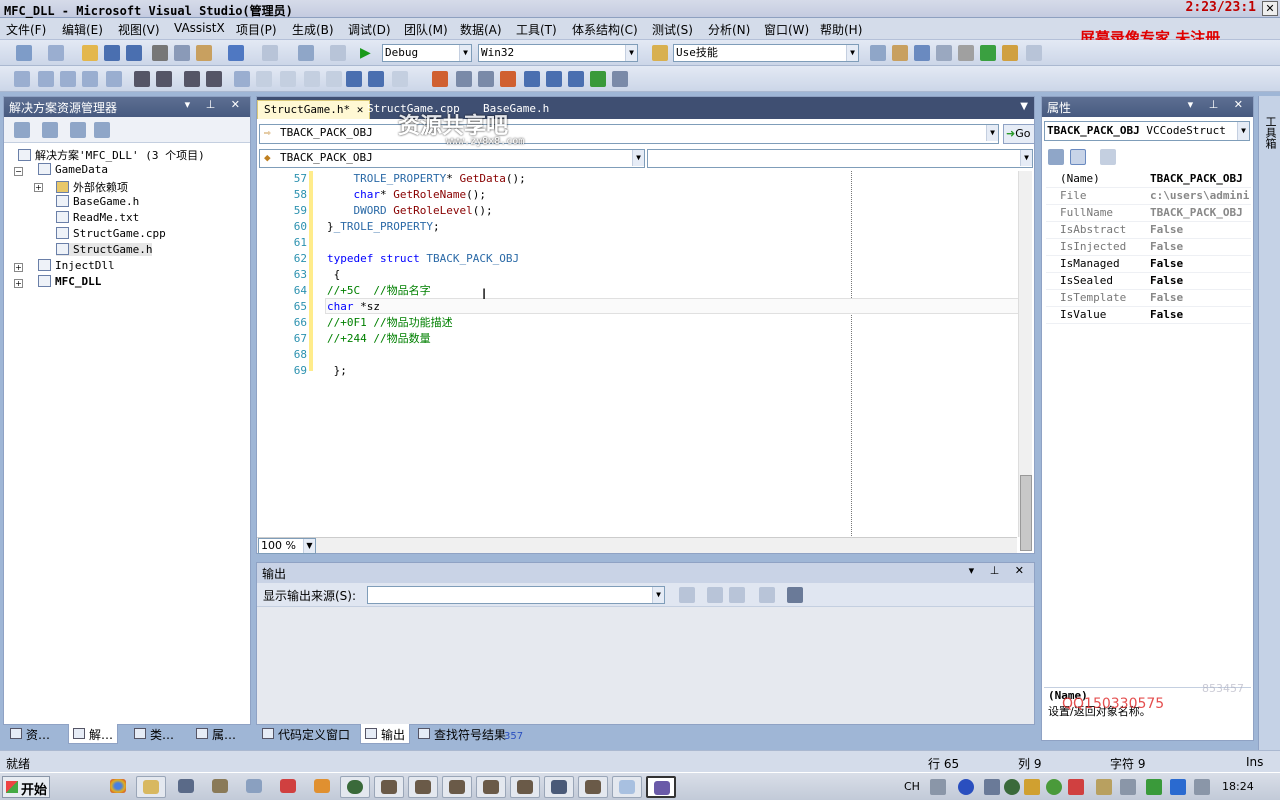 The image size is (1280, 800). I want to click on visual-studio-icon, so click(661, 787).